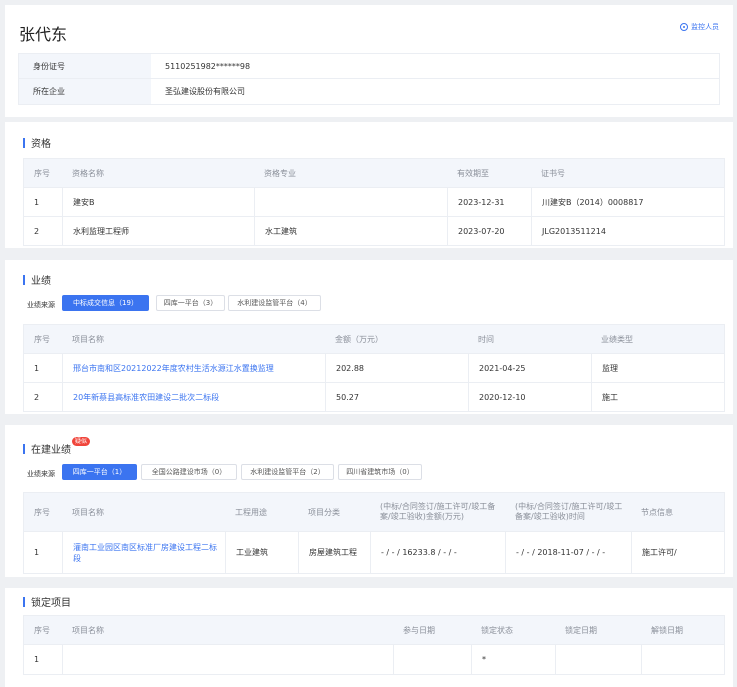  Describe the element at coordinates (41, 474) in the screenshot. I see `ongoing-filter-label: 业绩来源` at that location.